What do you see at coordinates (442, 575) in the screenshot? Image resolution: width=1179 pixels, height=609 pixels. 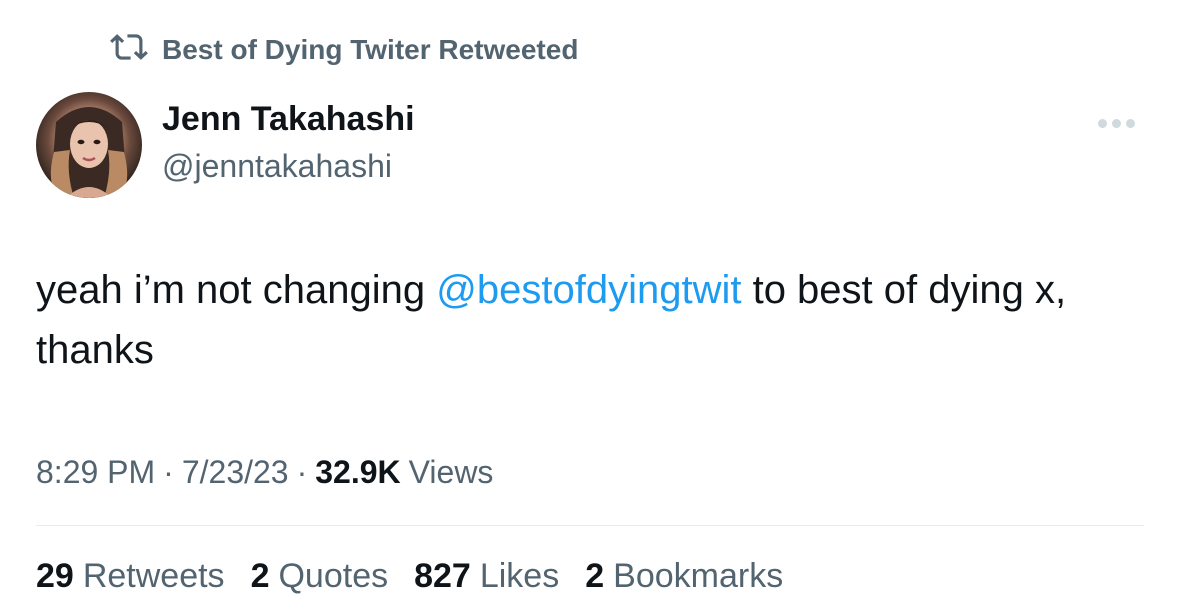 I see `likes-count: 827` at bounding box center [442, 575].